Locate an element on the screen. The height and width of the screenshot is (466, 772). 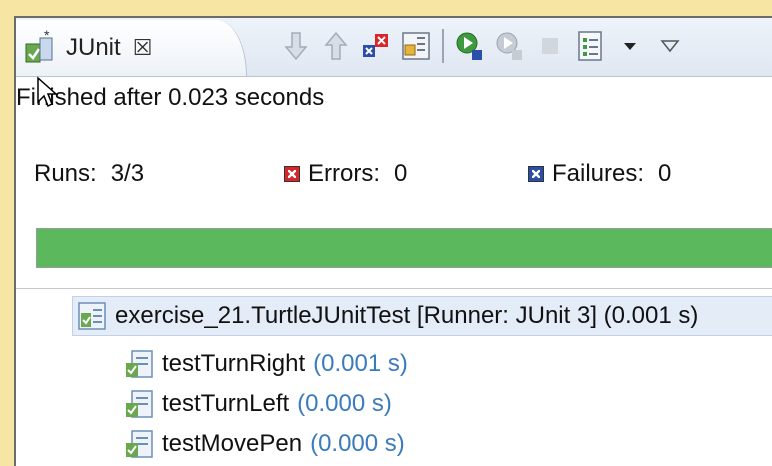
runs-value: 3/3 is located at coordinates (127, 173).